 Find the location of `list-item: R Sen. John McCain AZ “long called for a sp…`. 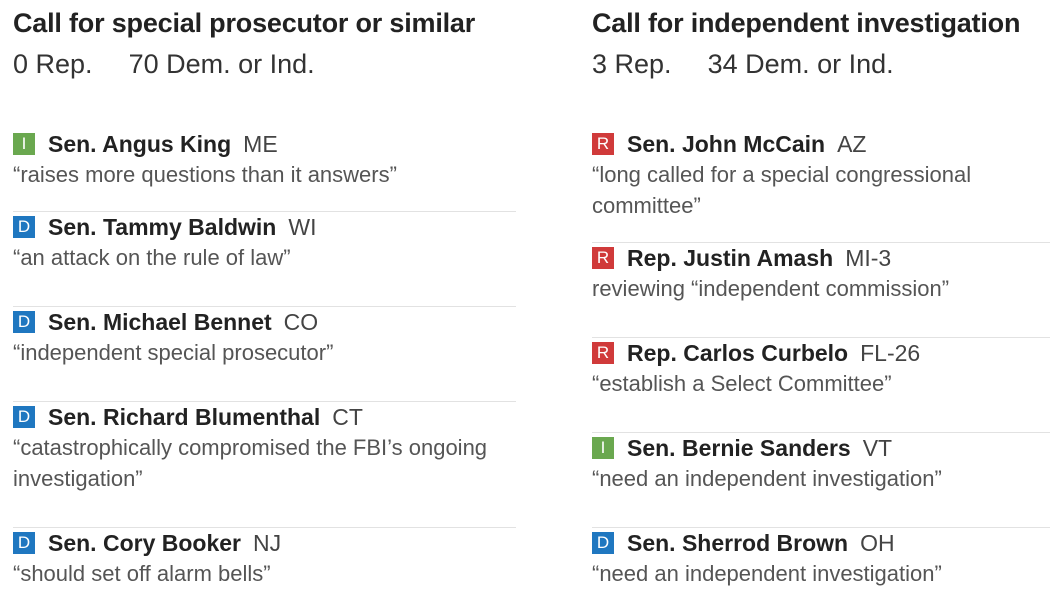

list-item: R Sen. John McCain AZ “long called for a sp… is located at coordinates (821, 186).